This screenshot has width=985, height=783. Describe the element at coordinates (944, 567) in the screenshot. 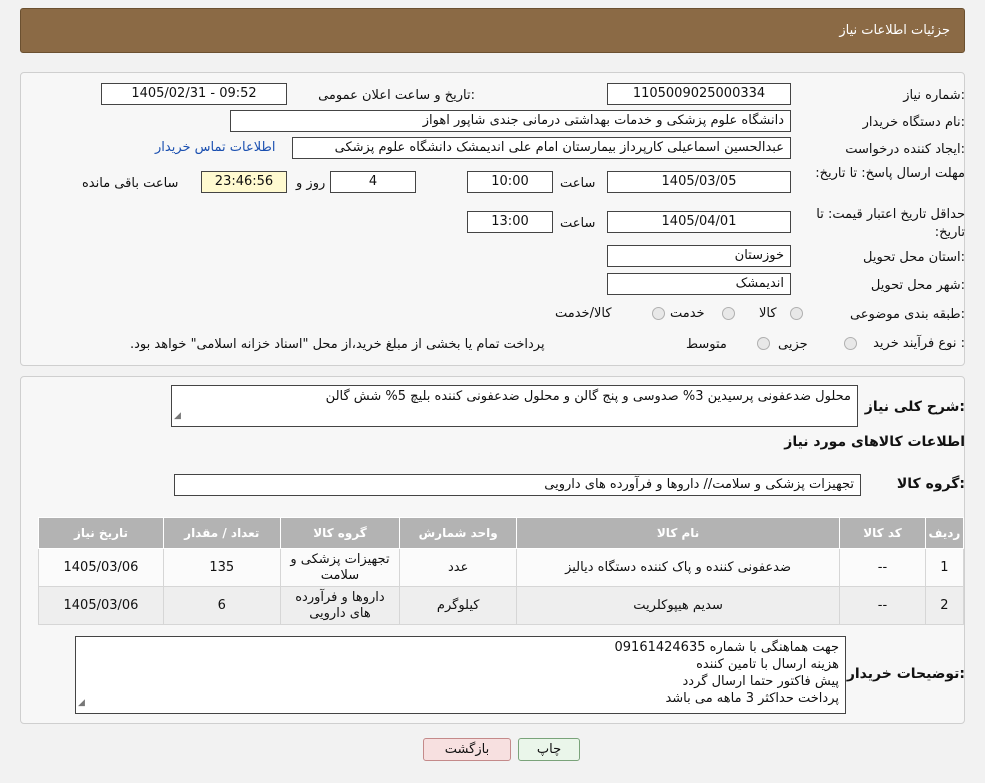

I see `cell-row: 1` at that location.